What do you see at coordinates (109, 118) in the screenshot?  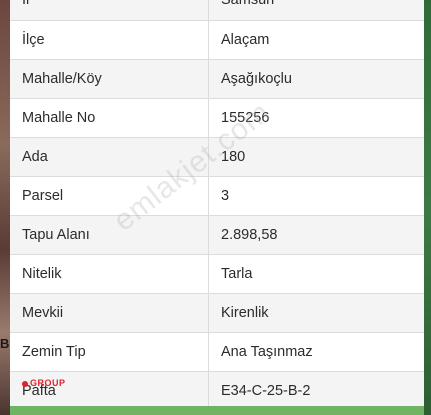 I see `row-label: Mahalle No` at bounding box center [109, 118].